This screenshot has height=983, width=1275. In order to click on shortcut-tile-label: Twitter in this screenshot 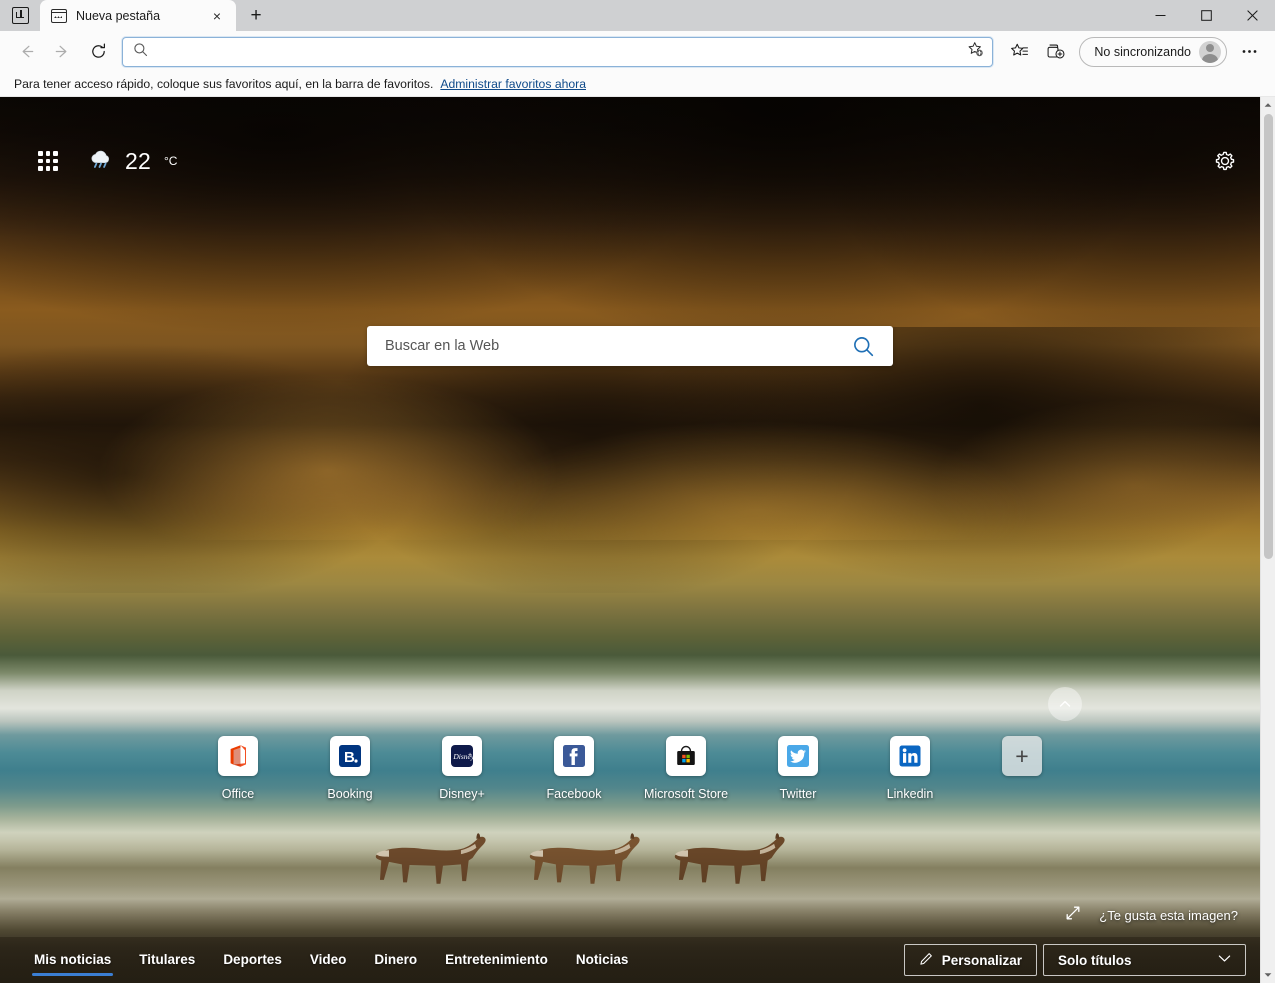, I will do `click(798, 794)`.